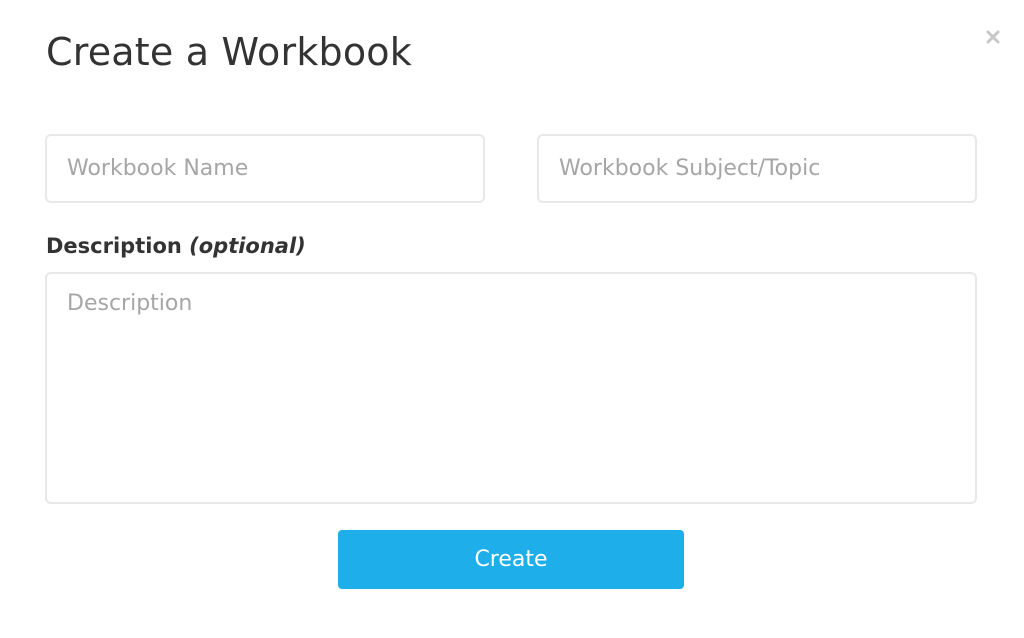 This screenshot has height=638, width=1024. I want to click on description-label-text: Description, so click(114, 246).